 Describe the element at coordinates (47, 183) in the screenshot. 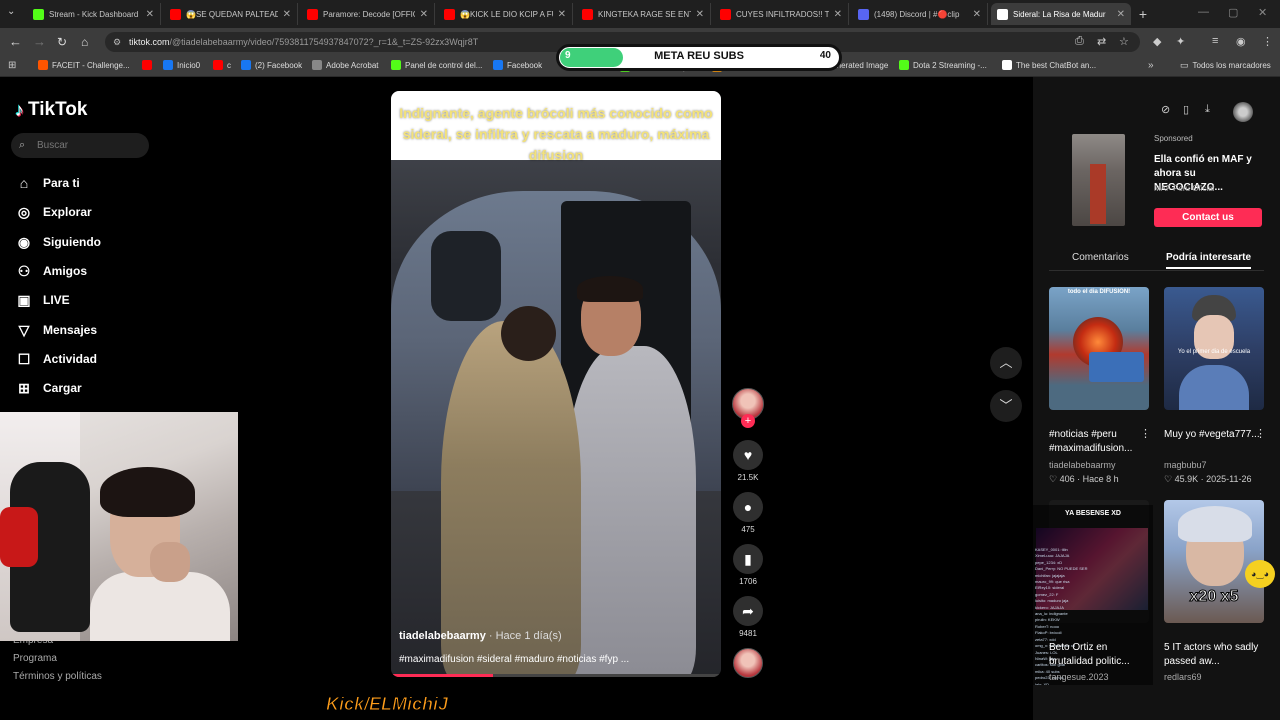

I see `nav-item-1: ⌂ Para ti` at that location.